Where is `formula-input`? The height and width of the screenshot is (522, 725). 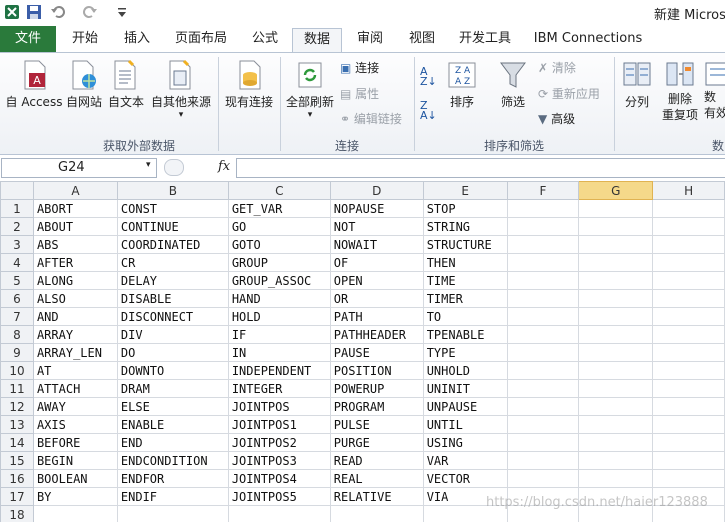 formula-input is located at coordinates (480, 168).